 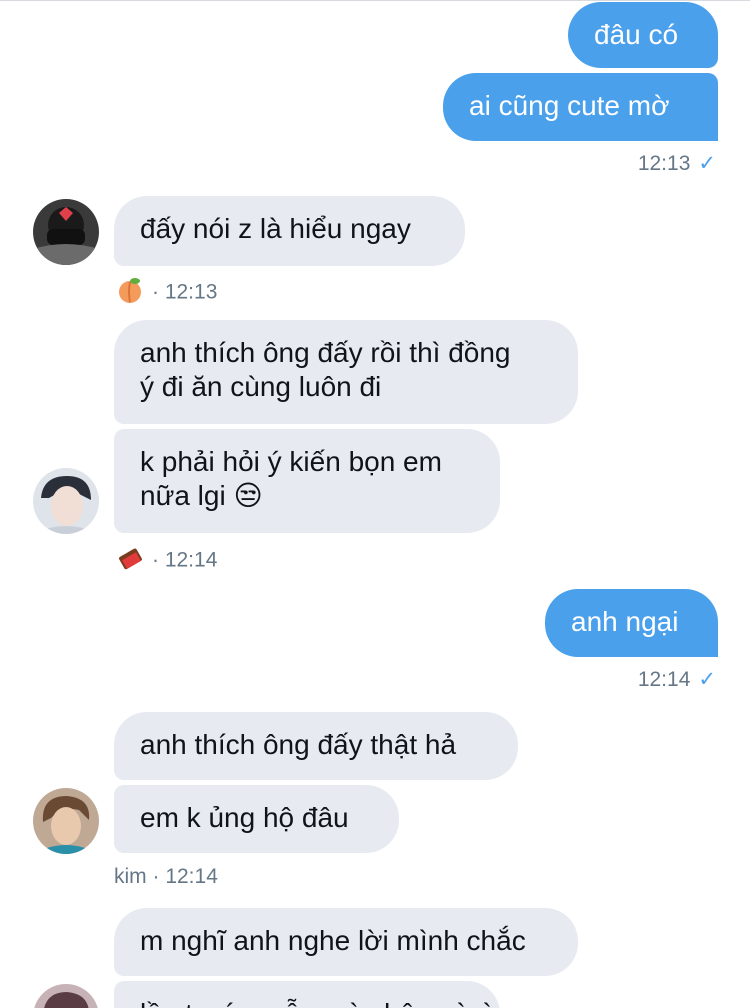 I want to click on message-bubble-outgoing: anh ngại, so click(x=631, y=623).